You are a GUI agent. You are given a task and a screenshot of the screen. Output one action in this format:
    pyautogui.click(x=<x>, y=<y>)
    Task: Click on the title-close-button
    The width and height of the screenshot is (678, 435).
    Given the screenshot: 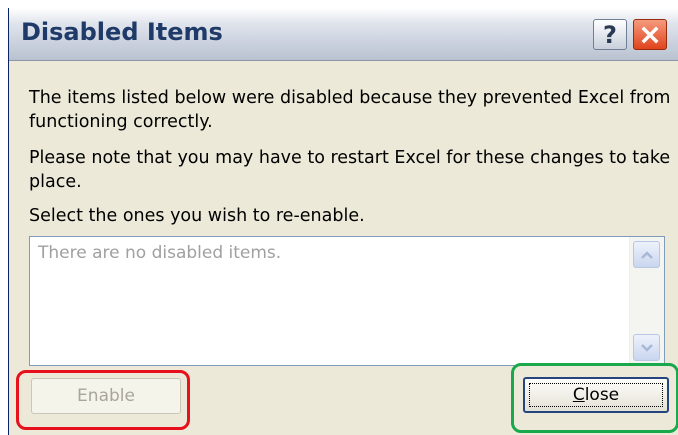 What is the action you would take?
    pyautogui.click(x=650, y=34)
    